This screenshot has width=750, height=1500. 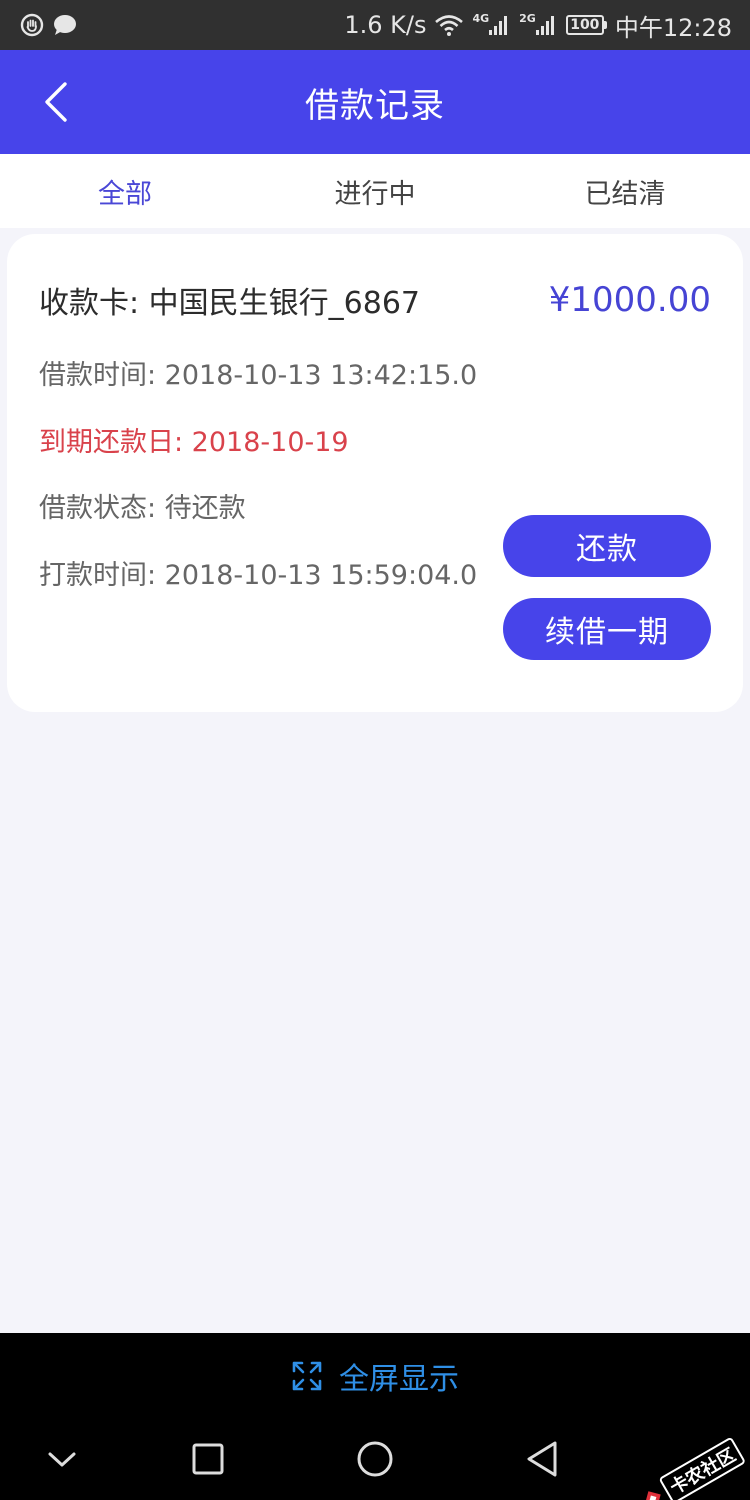 I want to click on nav-recent-button, so click(x=208, y=1459).